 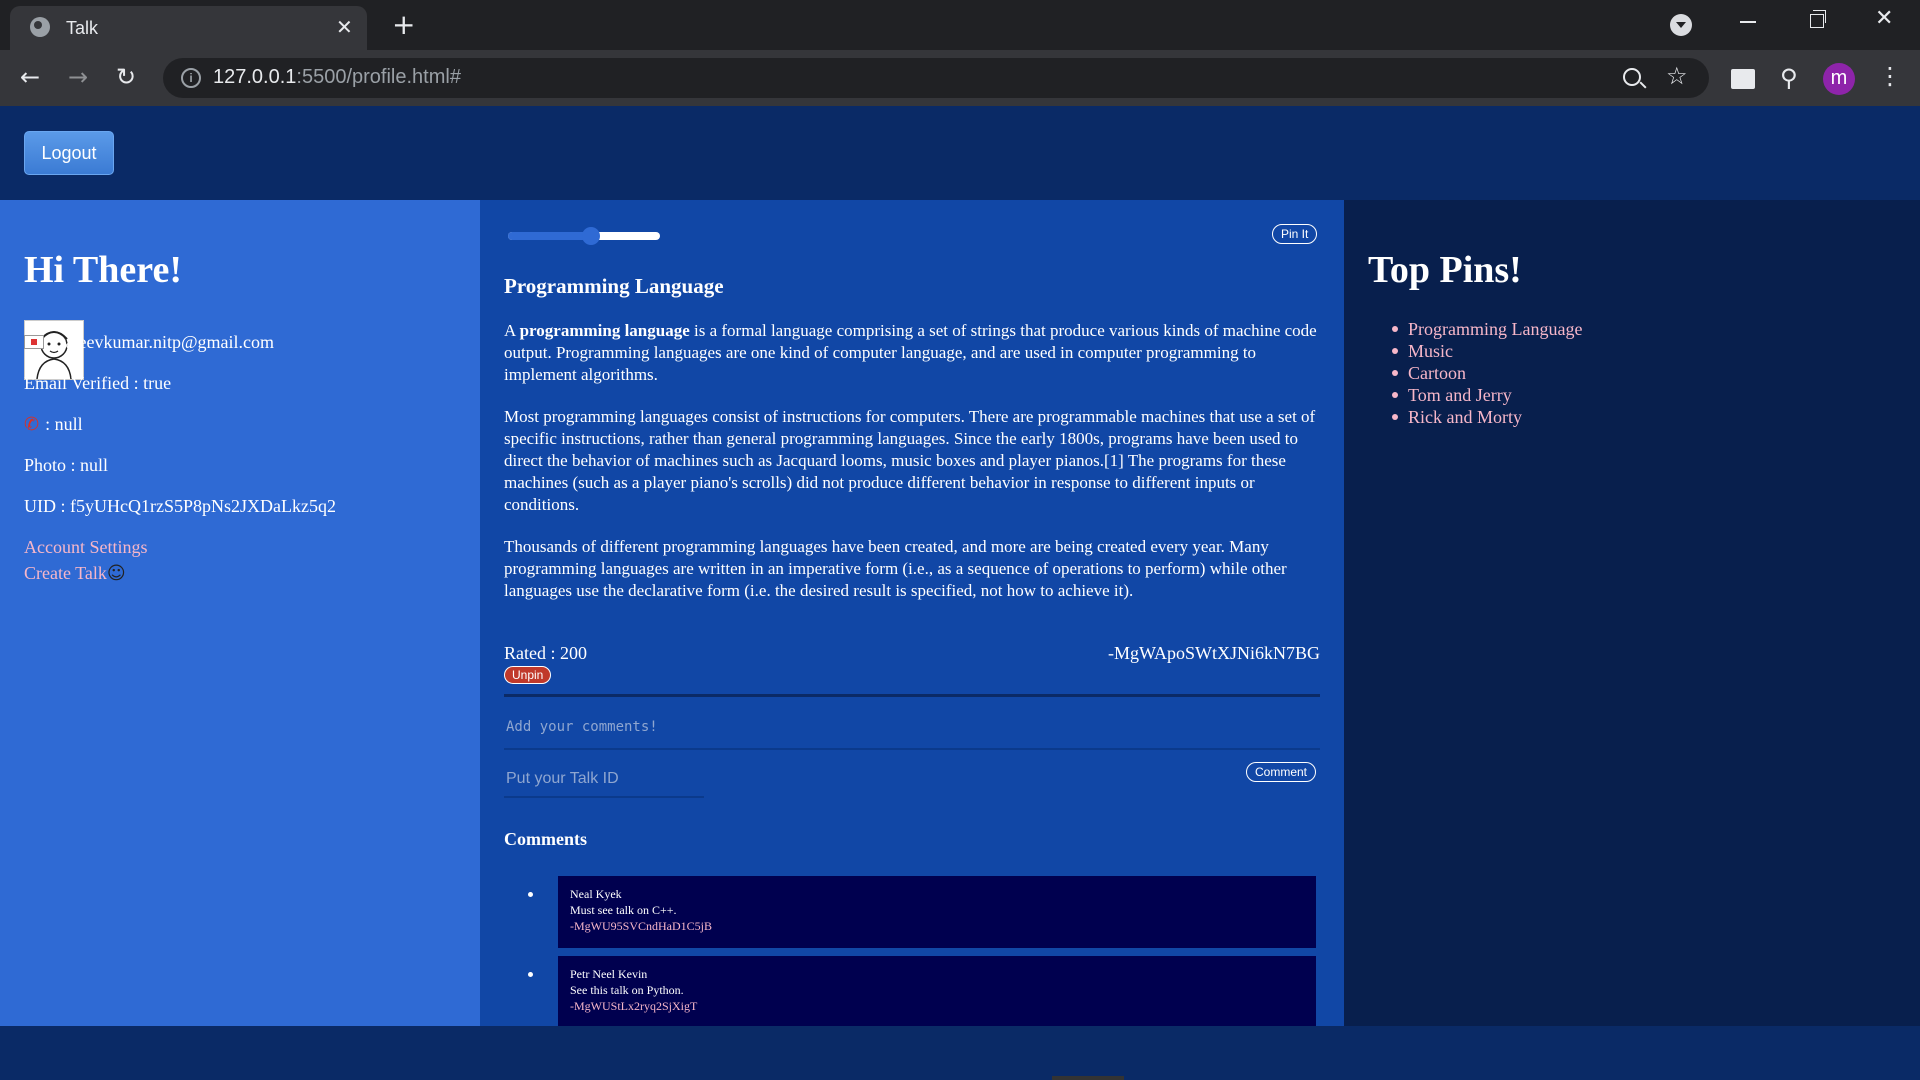 I want to click on phone-line: ✆: null, so click(x=53, y=424).